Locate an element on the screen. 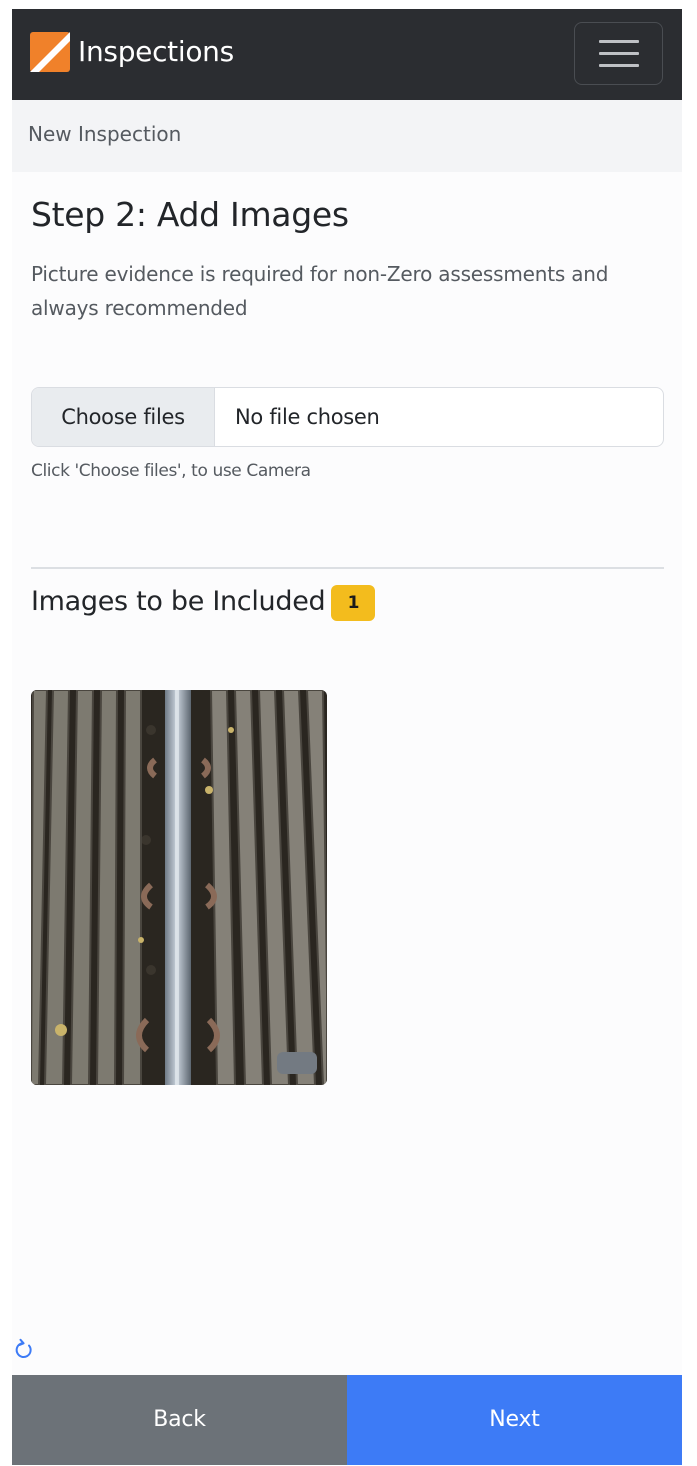 This screenshot has height=1466, width=697. file-input: Choose files No file chosen is located at coordinates (347, 417).